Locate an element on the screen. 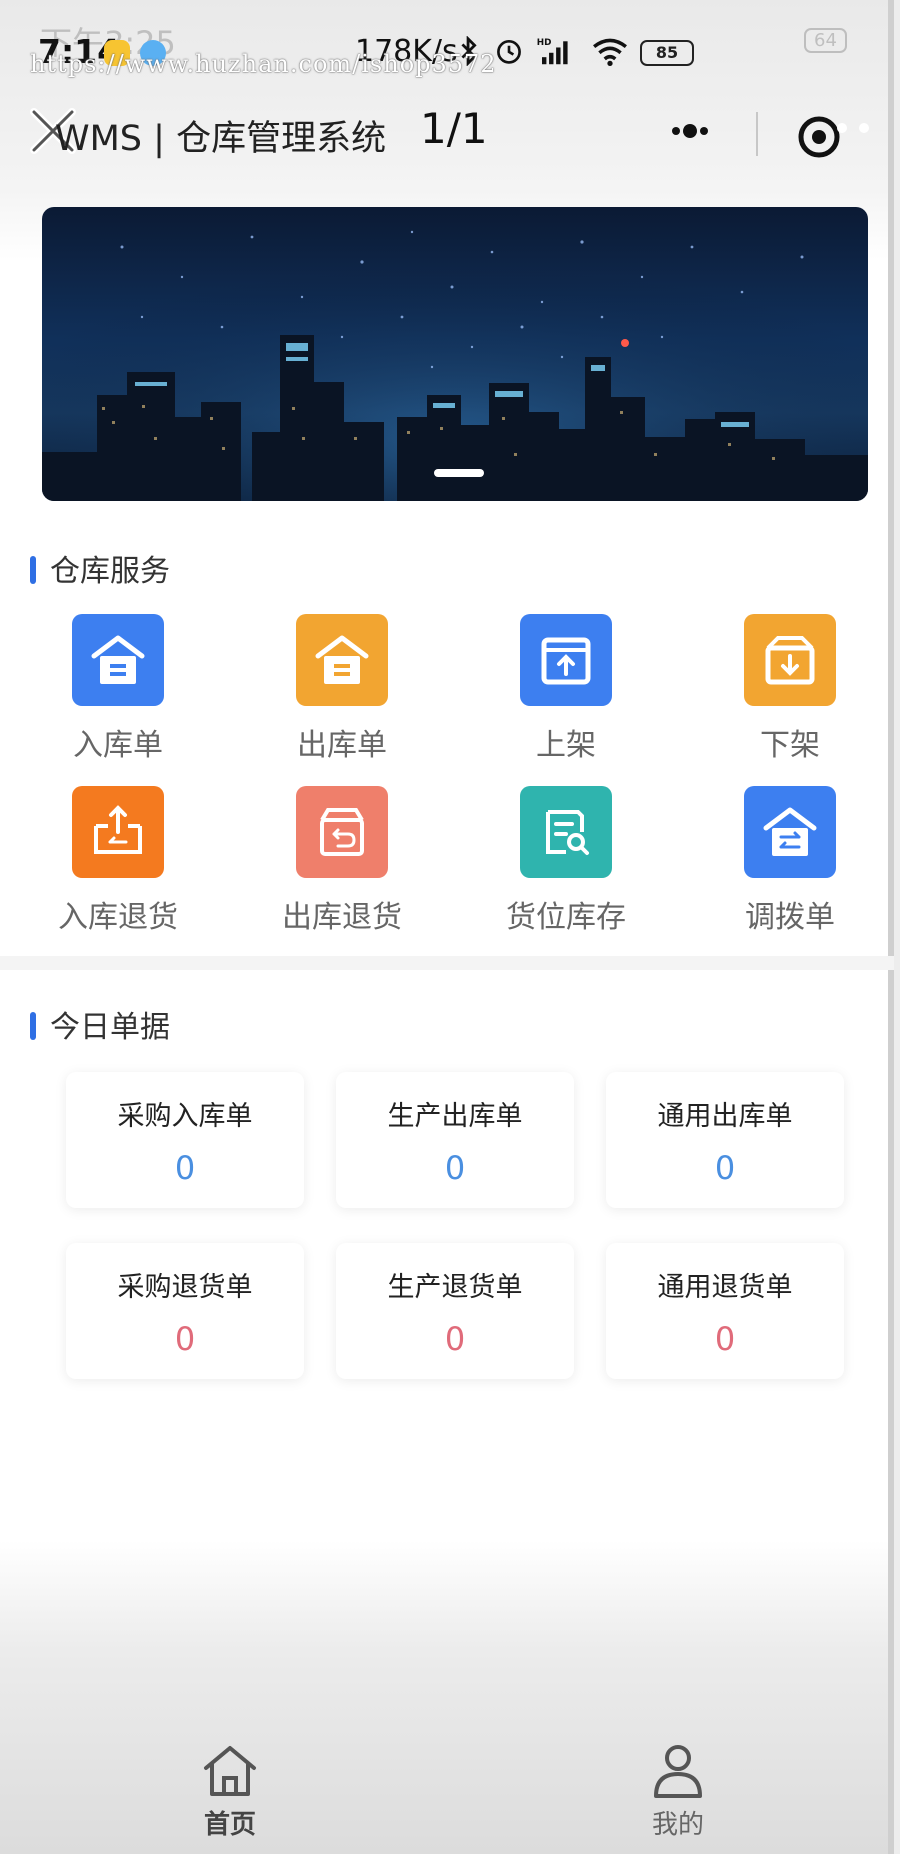 This screenshot has width=900, height=1854. service-outbound-order: 出库单 is located at coordinates (342, 689).